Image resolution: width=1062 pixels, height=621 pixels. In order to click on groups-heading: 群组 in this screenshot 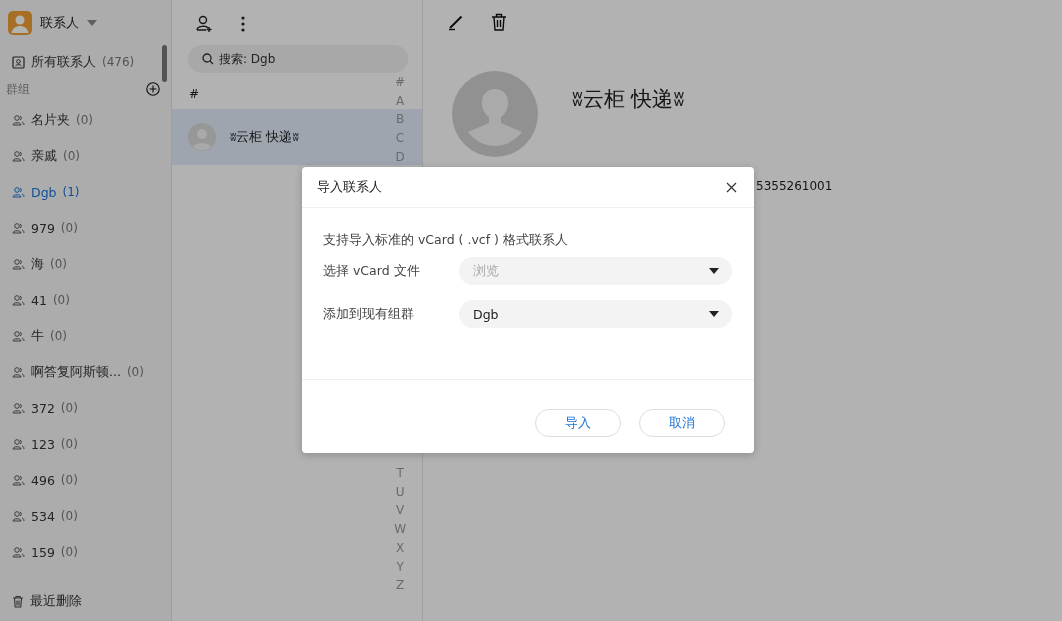, I will do `click(18, 89)`.